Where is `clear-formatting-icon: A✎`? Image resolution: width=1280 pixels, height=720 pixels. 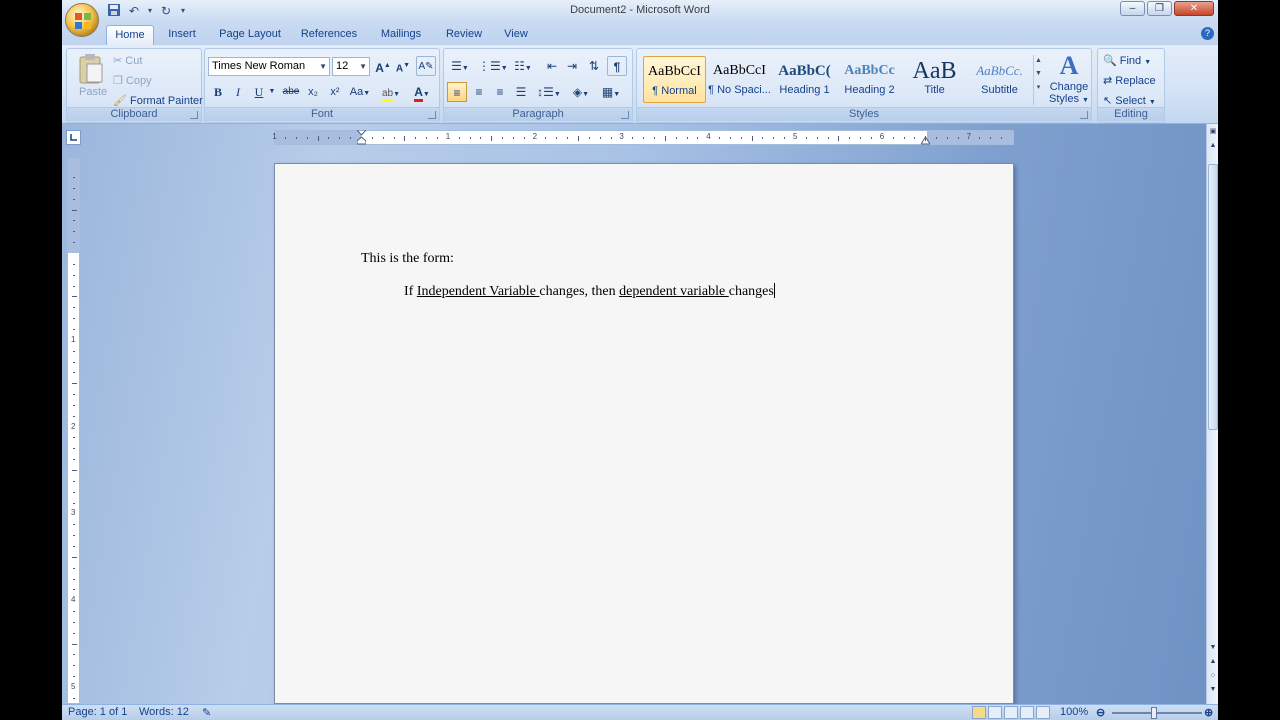
clear-formatting-icon: A✎ is located at coordinates (426, 66).